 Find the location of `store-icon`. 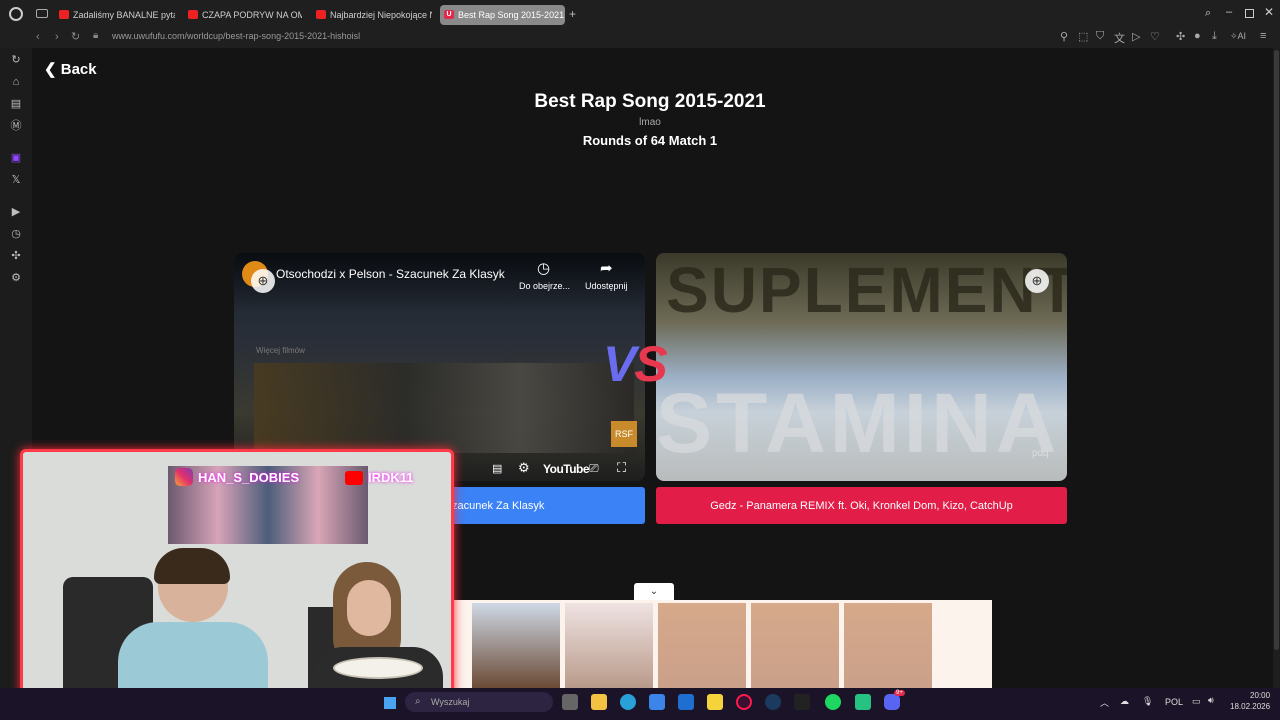

store-icon is located at coordinates (657, 702).